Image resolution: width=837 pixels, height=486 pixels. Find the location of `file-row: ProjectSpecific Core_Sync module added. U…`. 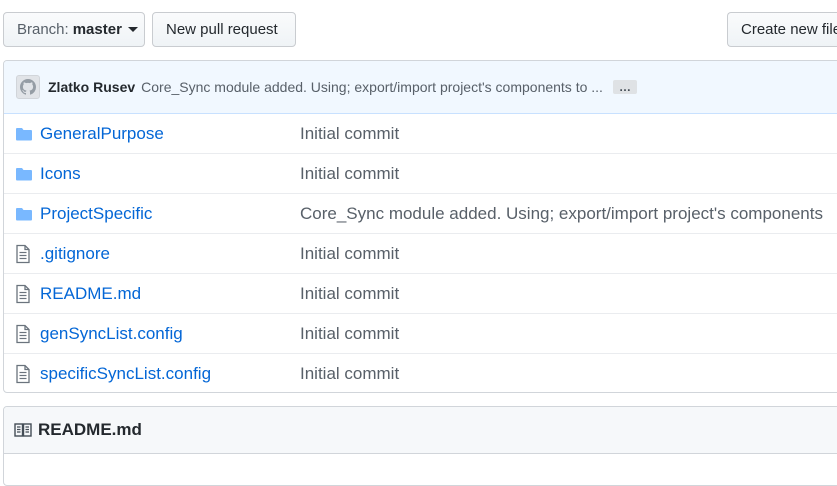

file-row: ProjectSpecific Core_Sync module added. U… is located at coordinates (420, 213).